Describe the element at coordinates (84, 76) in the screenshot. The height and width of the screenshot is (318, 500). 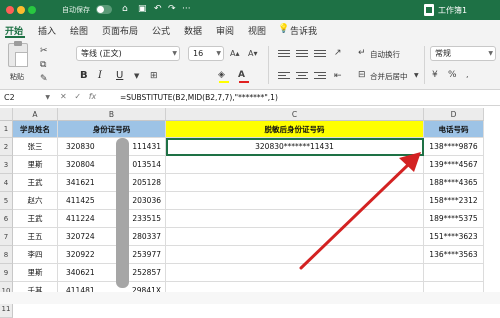
I see `bold-button: B` at that location.